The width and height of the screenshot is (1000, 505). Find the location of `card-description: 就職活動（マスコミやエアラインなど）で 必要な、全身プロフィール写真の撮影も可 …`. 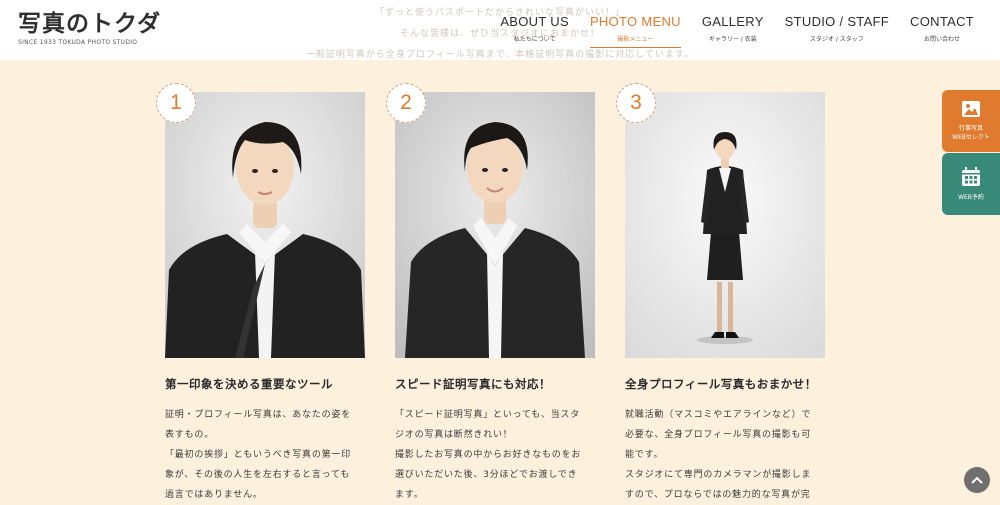

card-description: 就職活動（マスコミやエアラインなど）で 必要な、全身プロフィール写真の撮影も可 … is located at coordinates (725, 455).